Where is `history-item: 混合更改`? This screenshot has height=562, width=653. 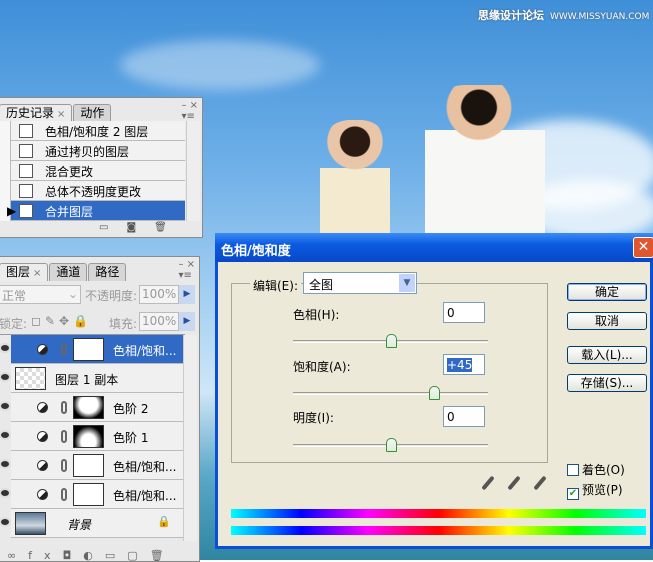 history-item: 混合更改 is located at coordinates (92, 171).